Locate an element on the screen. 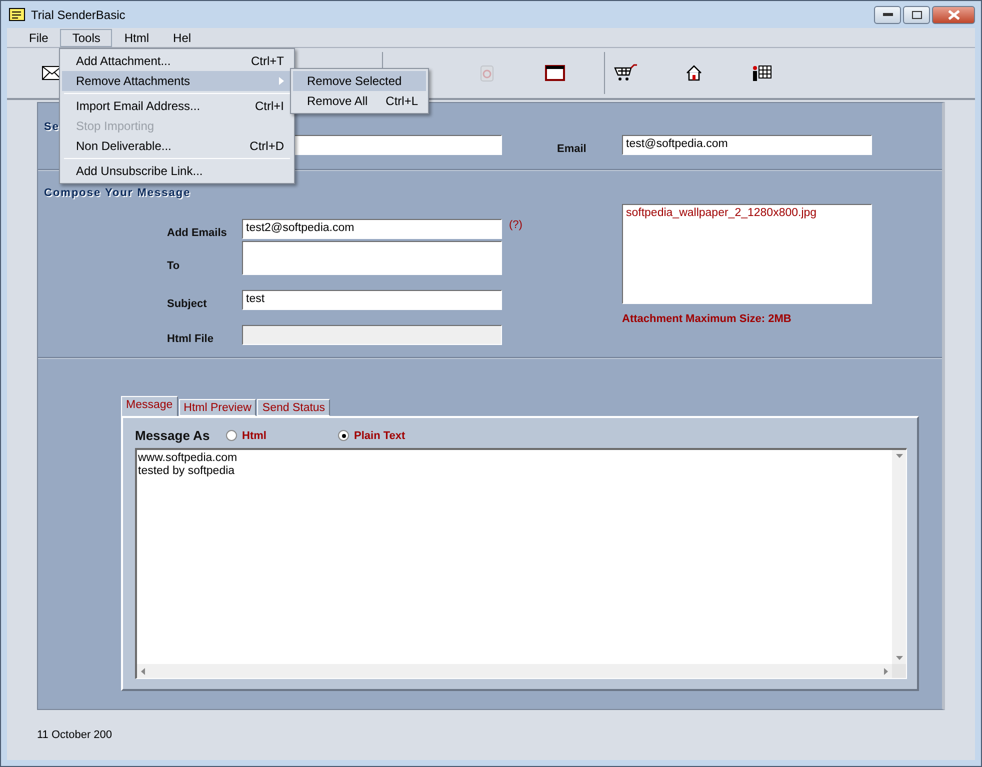 This screenshot has width=982, height=767. envelope-icon is located at coordinates (52, 73).